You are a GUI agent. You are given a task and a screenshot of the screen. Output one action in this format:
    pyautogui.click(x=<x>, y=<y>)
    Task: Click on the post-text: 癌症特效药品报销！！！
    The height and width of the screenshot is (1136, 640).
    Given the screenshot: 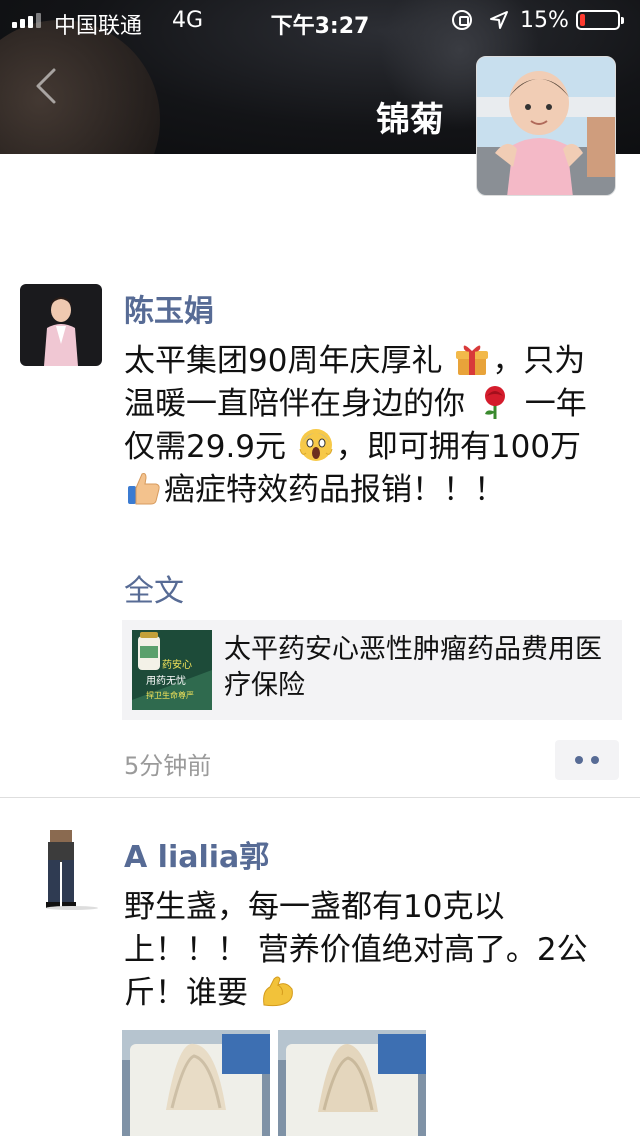 What is the action you would take?
    pyautogui.click(x=334, y=490)
    